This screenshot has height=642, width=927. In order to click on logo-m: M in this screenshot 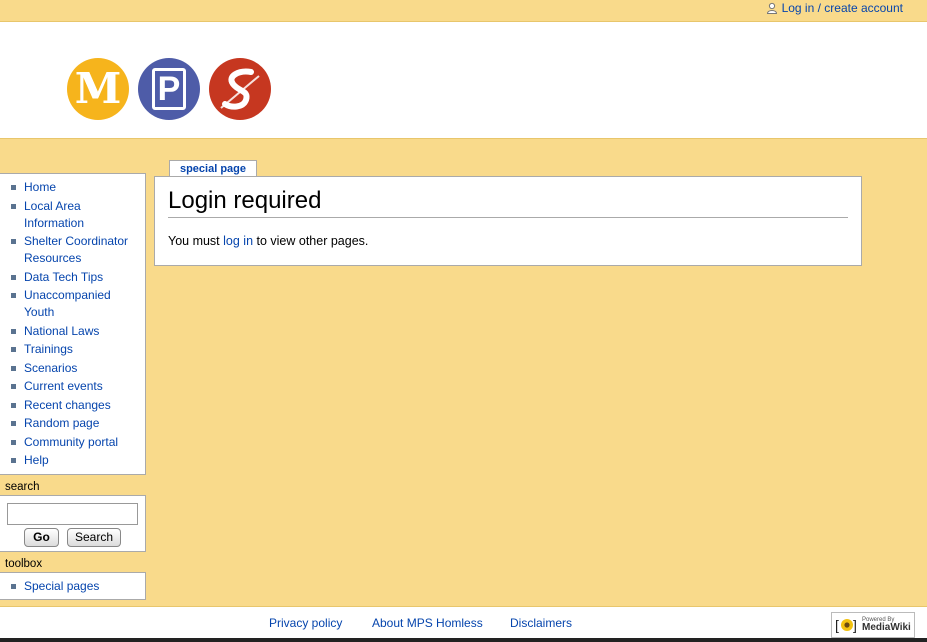, I will do `click(98, 89)`.